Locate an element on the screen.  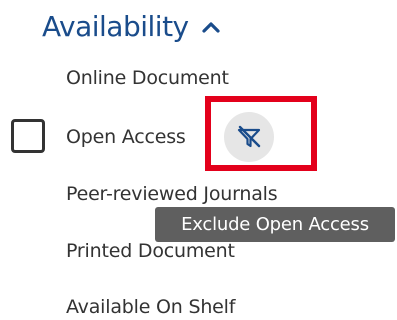
facet-option-open-access: Open Access is located at coordinates (126, 137).